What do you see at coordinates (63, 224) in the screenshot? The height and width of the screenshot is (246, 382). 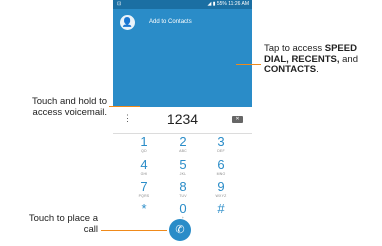 I see `call-callout: Touch to place a call` at bounding box center [63, 224].